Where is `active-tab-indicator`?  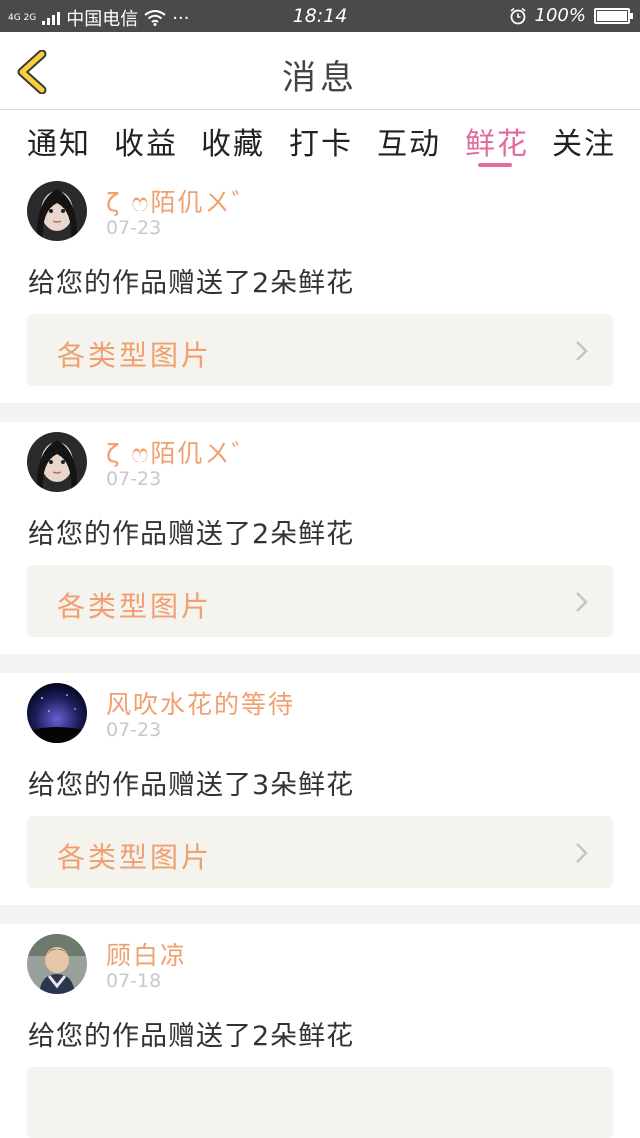 active-tab-indicator is located at coordinates (495, 165).